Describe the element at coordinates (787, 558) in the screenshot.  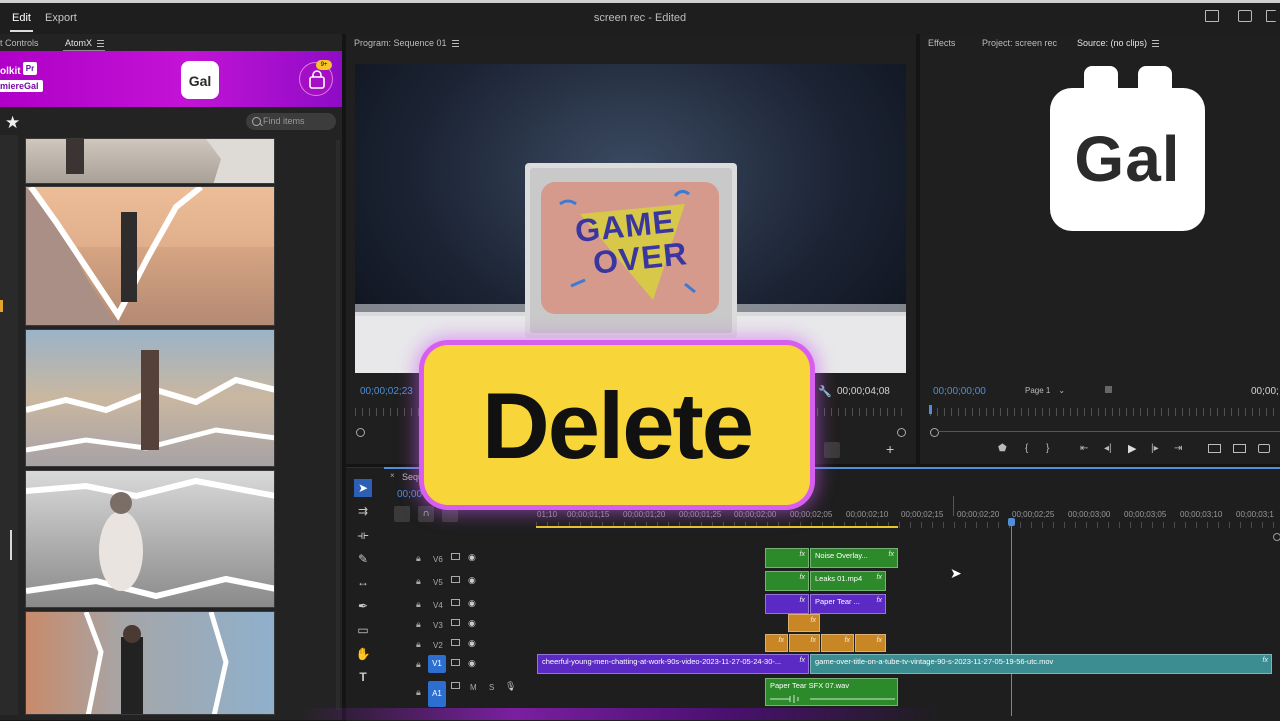
I see `clip-v6-a: fx` at that location.